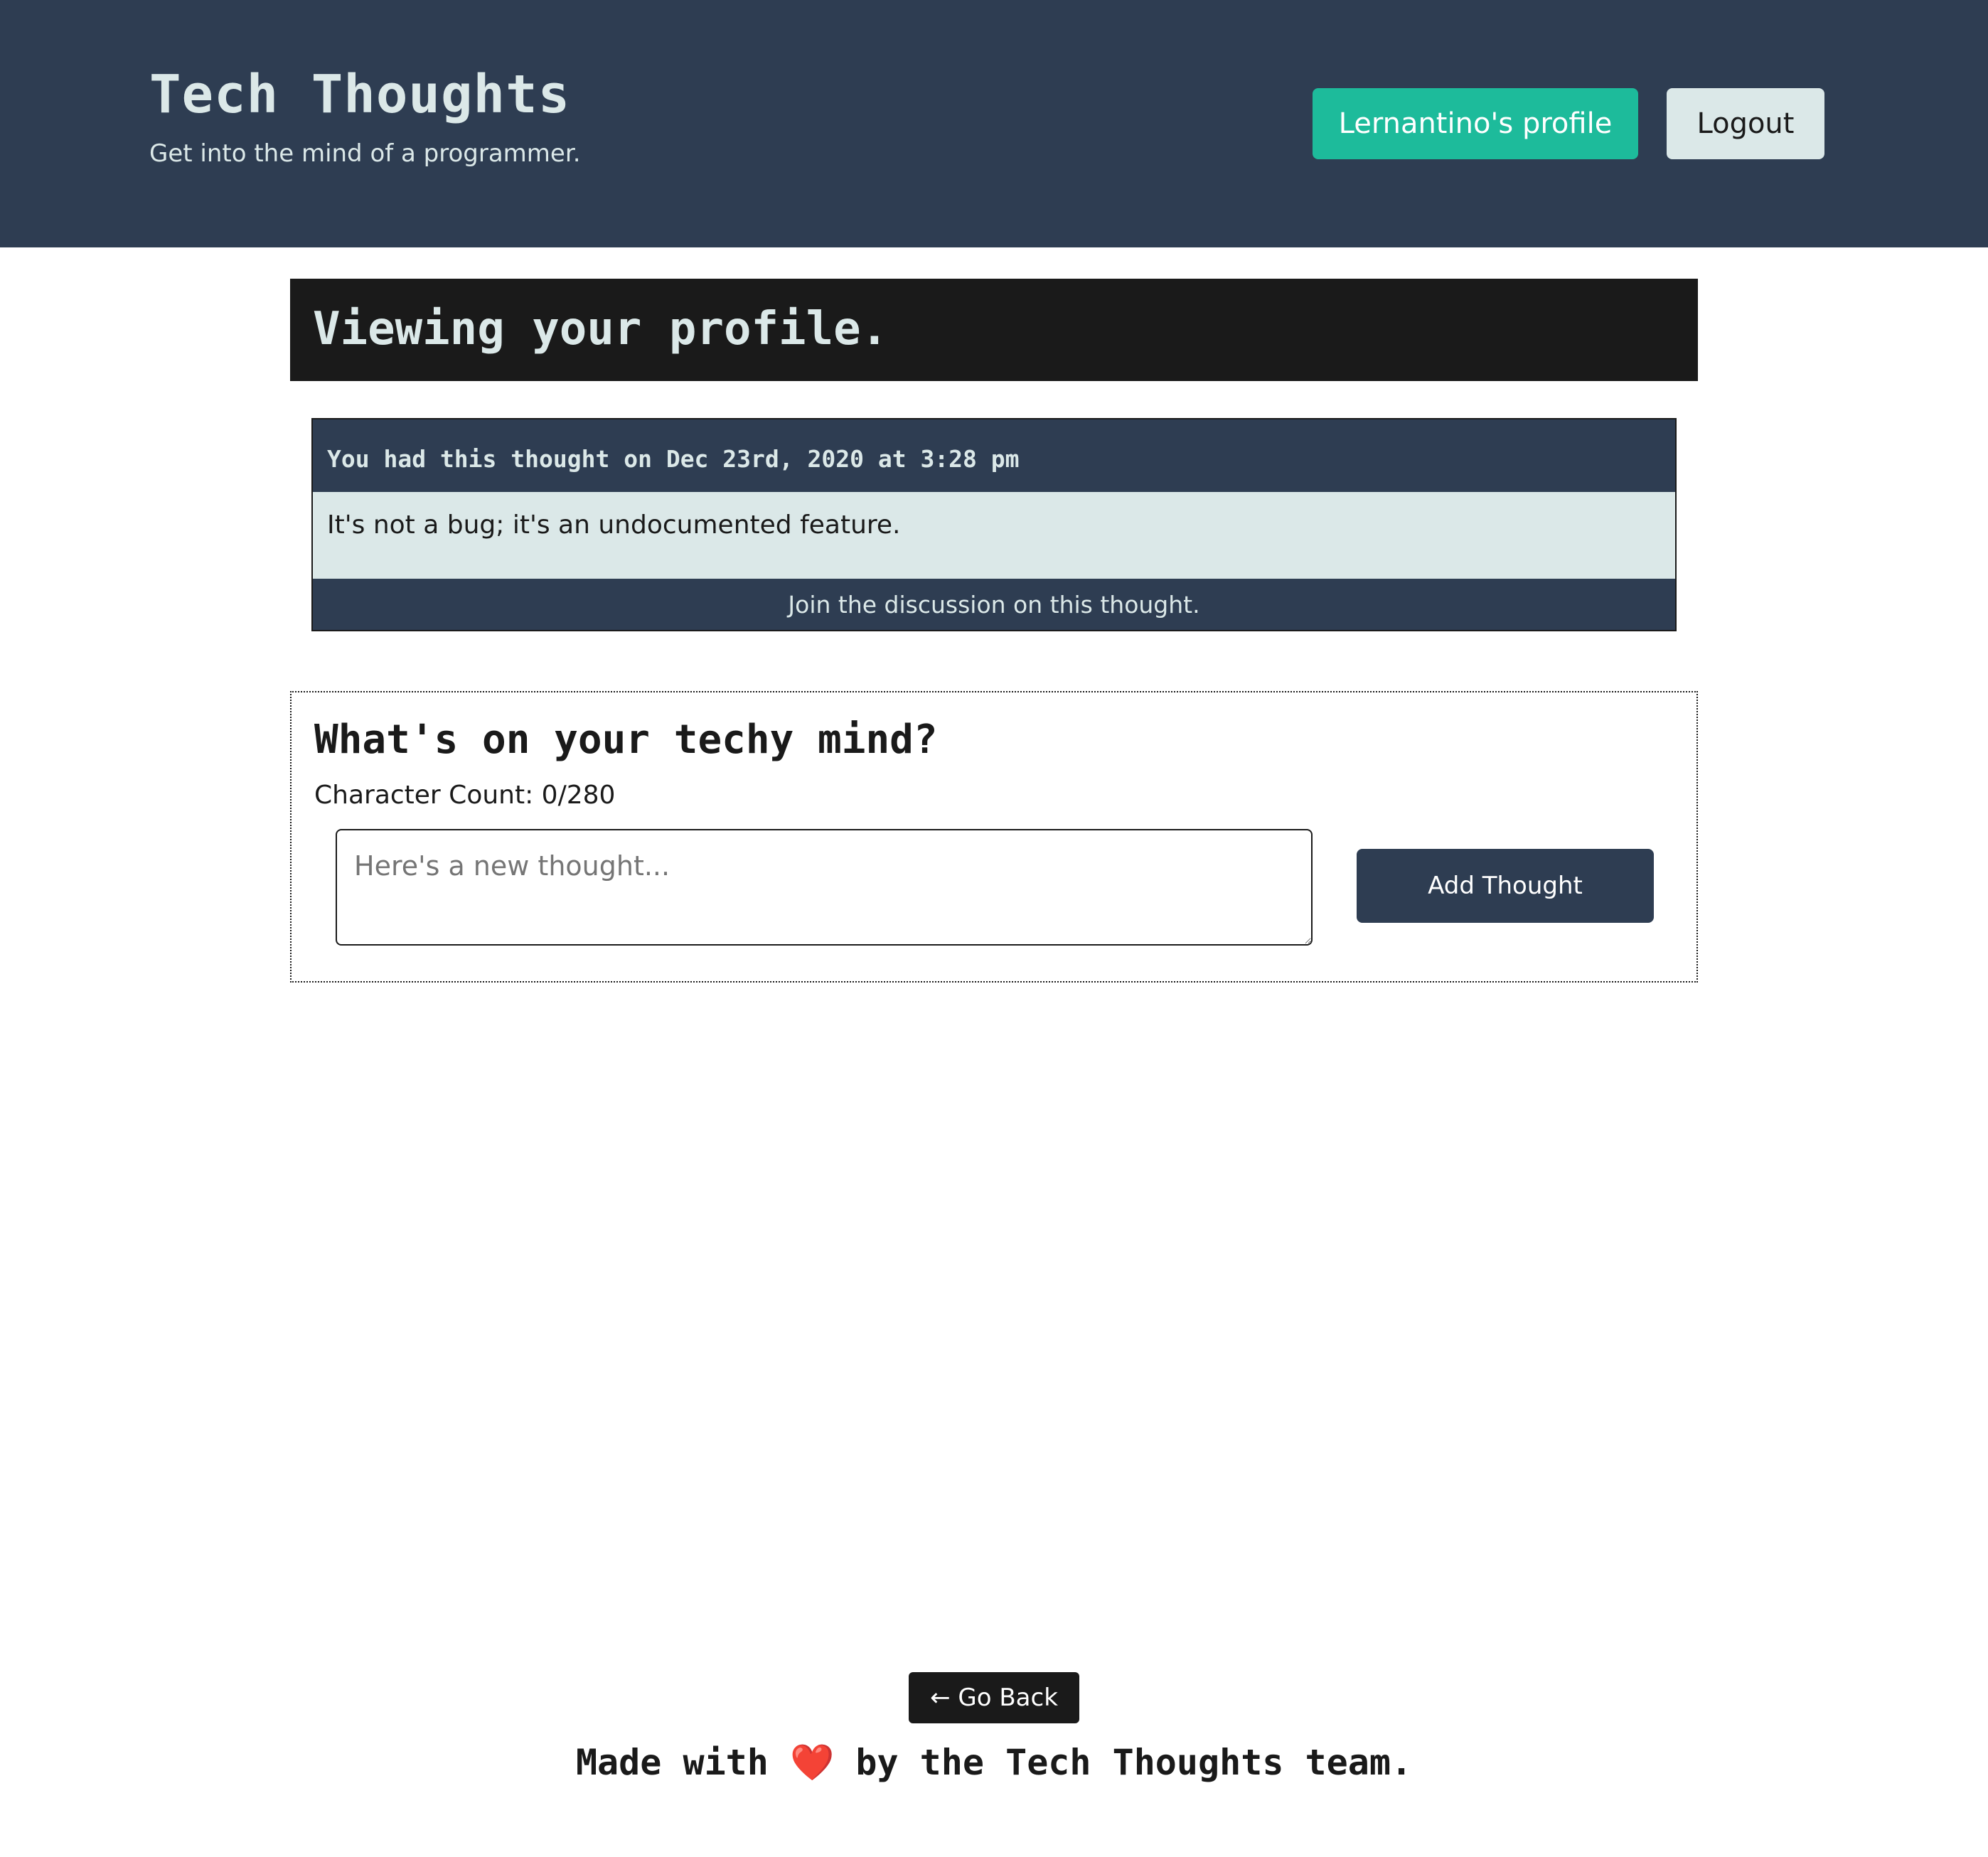 This screenshot has width=1988, height=1857. I want to click on profile-banner: Viewing your profile., so click(994, 330).